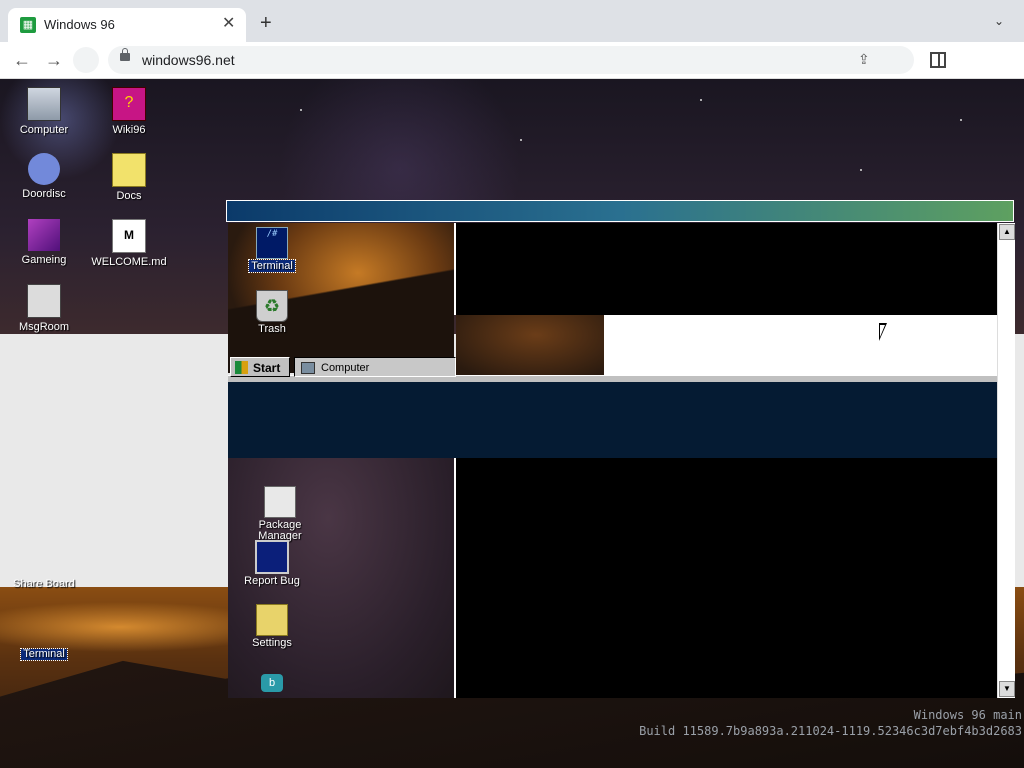 This screenshot has width=1024, height=768. Describe the element at coordinates (272, 557) in the screenshot. I see `report-bug-icon` at that location.